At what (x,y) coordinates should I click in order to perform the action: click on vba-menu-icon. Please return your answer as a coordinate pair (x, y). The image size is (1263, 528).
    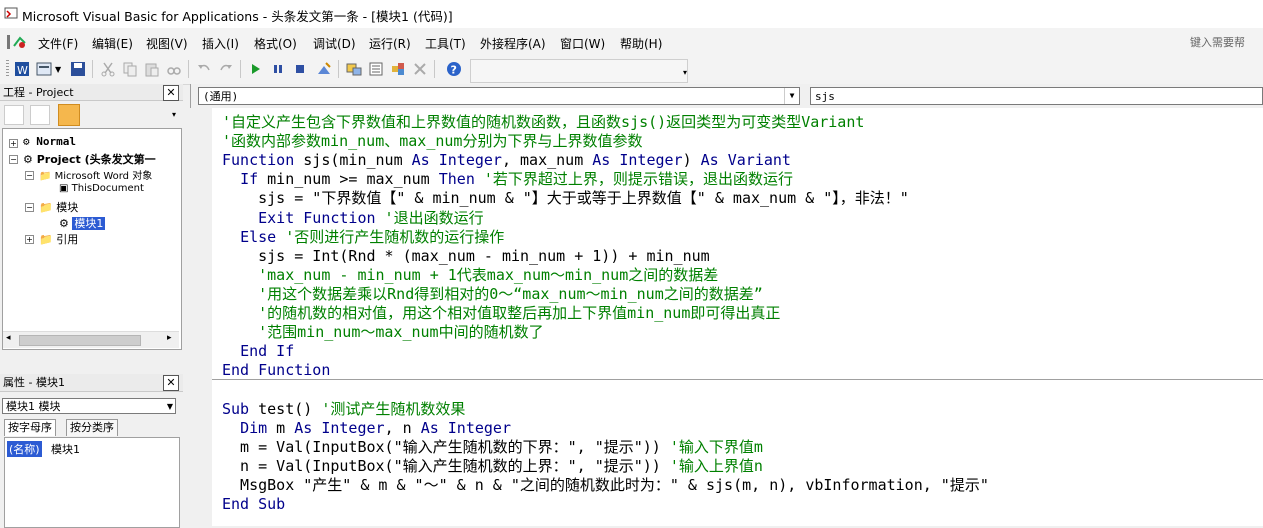
    Looking at the image, I should click on (17, 42).